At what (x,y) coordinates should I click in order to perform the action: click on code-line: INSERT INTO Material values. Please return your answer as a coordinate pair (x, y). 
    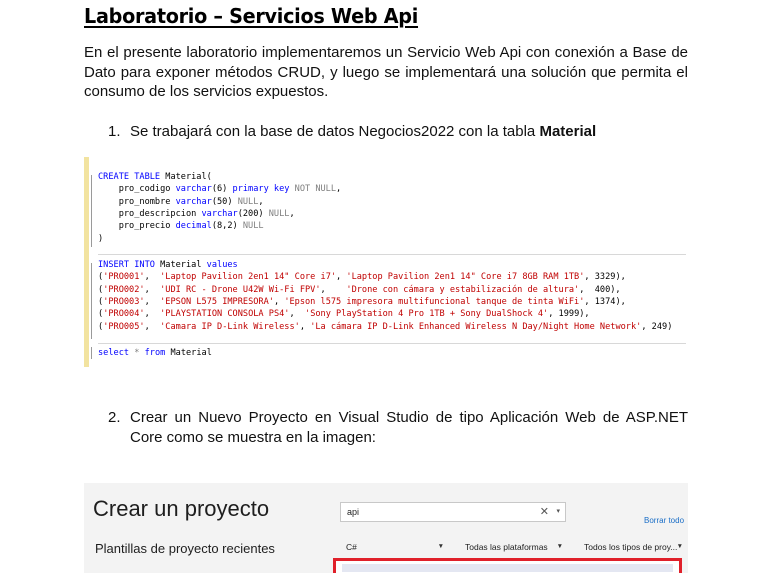
    Looking at the image, I should click on (168, 265).